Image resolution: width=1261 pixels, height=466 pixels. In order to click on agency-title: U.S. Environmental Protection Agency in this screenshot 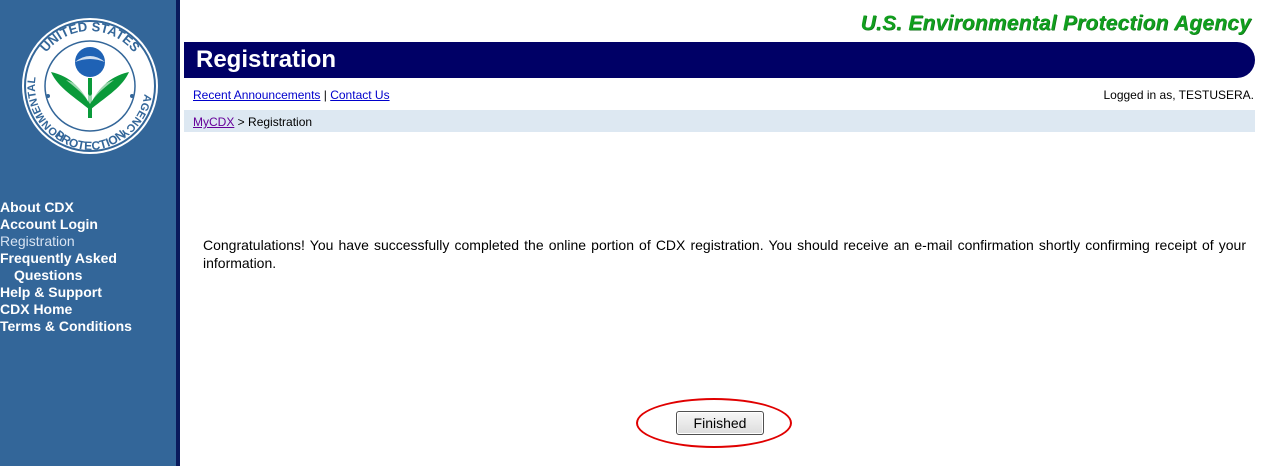, I will do `click(1055, 23)`.